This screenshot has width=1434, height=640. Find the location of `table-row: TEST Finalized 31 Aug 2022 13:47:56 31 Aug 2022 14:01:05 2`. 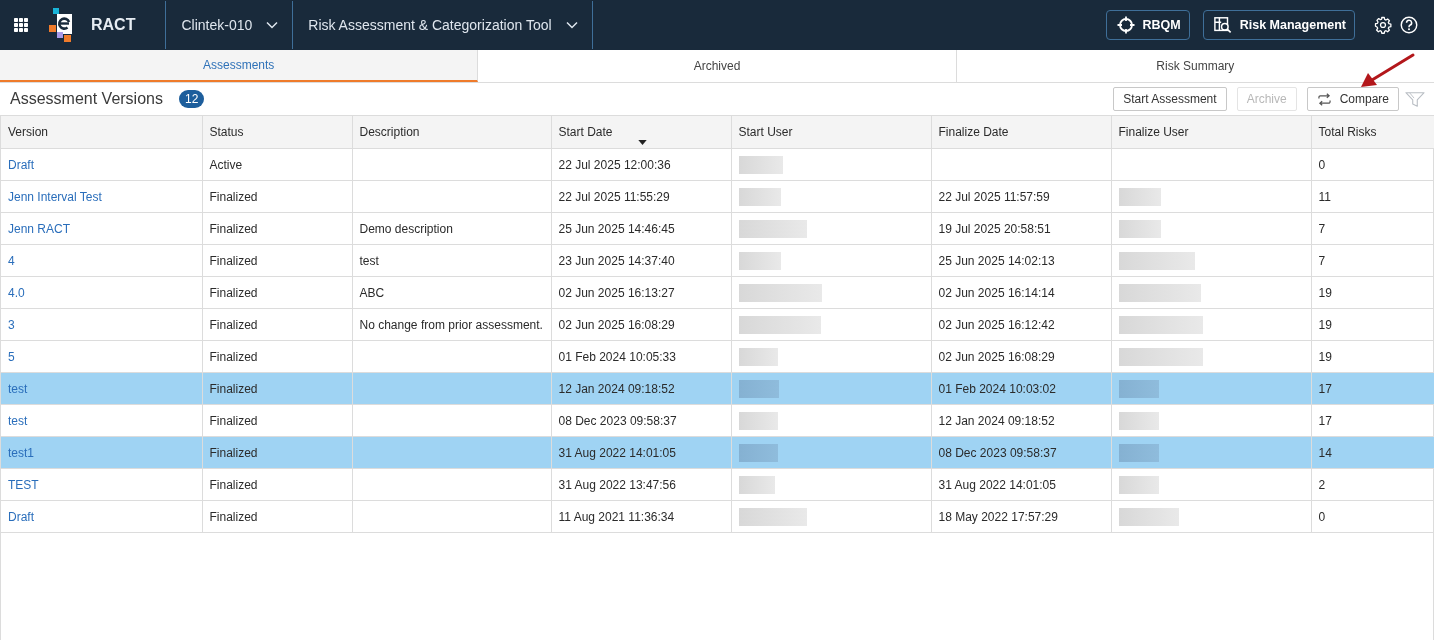

table-row: TEST Finalized 31 Aug 2022 13:47:56 31 Aug 2022 14:01:05 2 is located at coordinates (717, 484).